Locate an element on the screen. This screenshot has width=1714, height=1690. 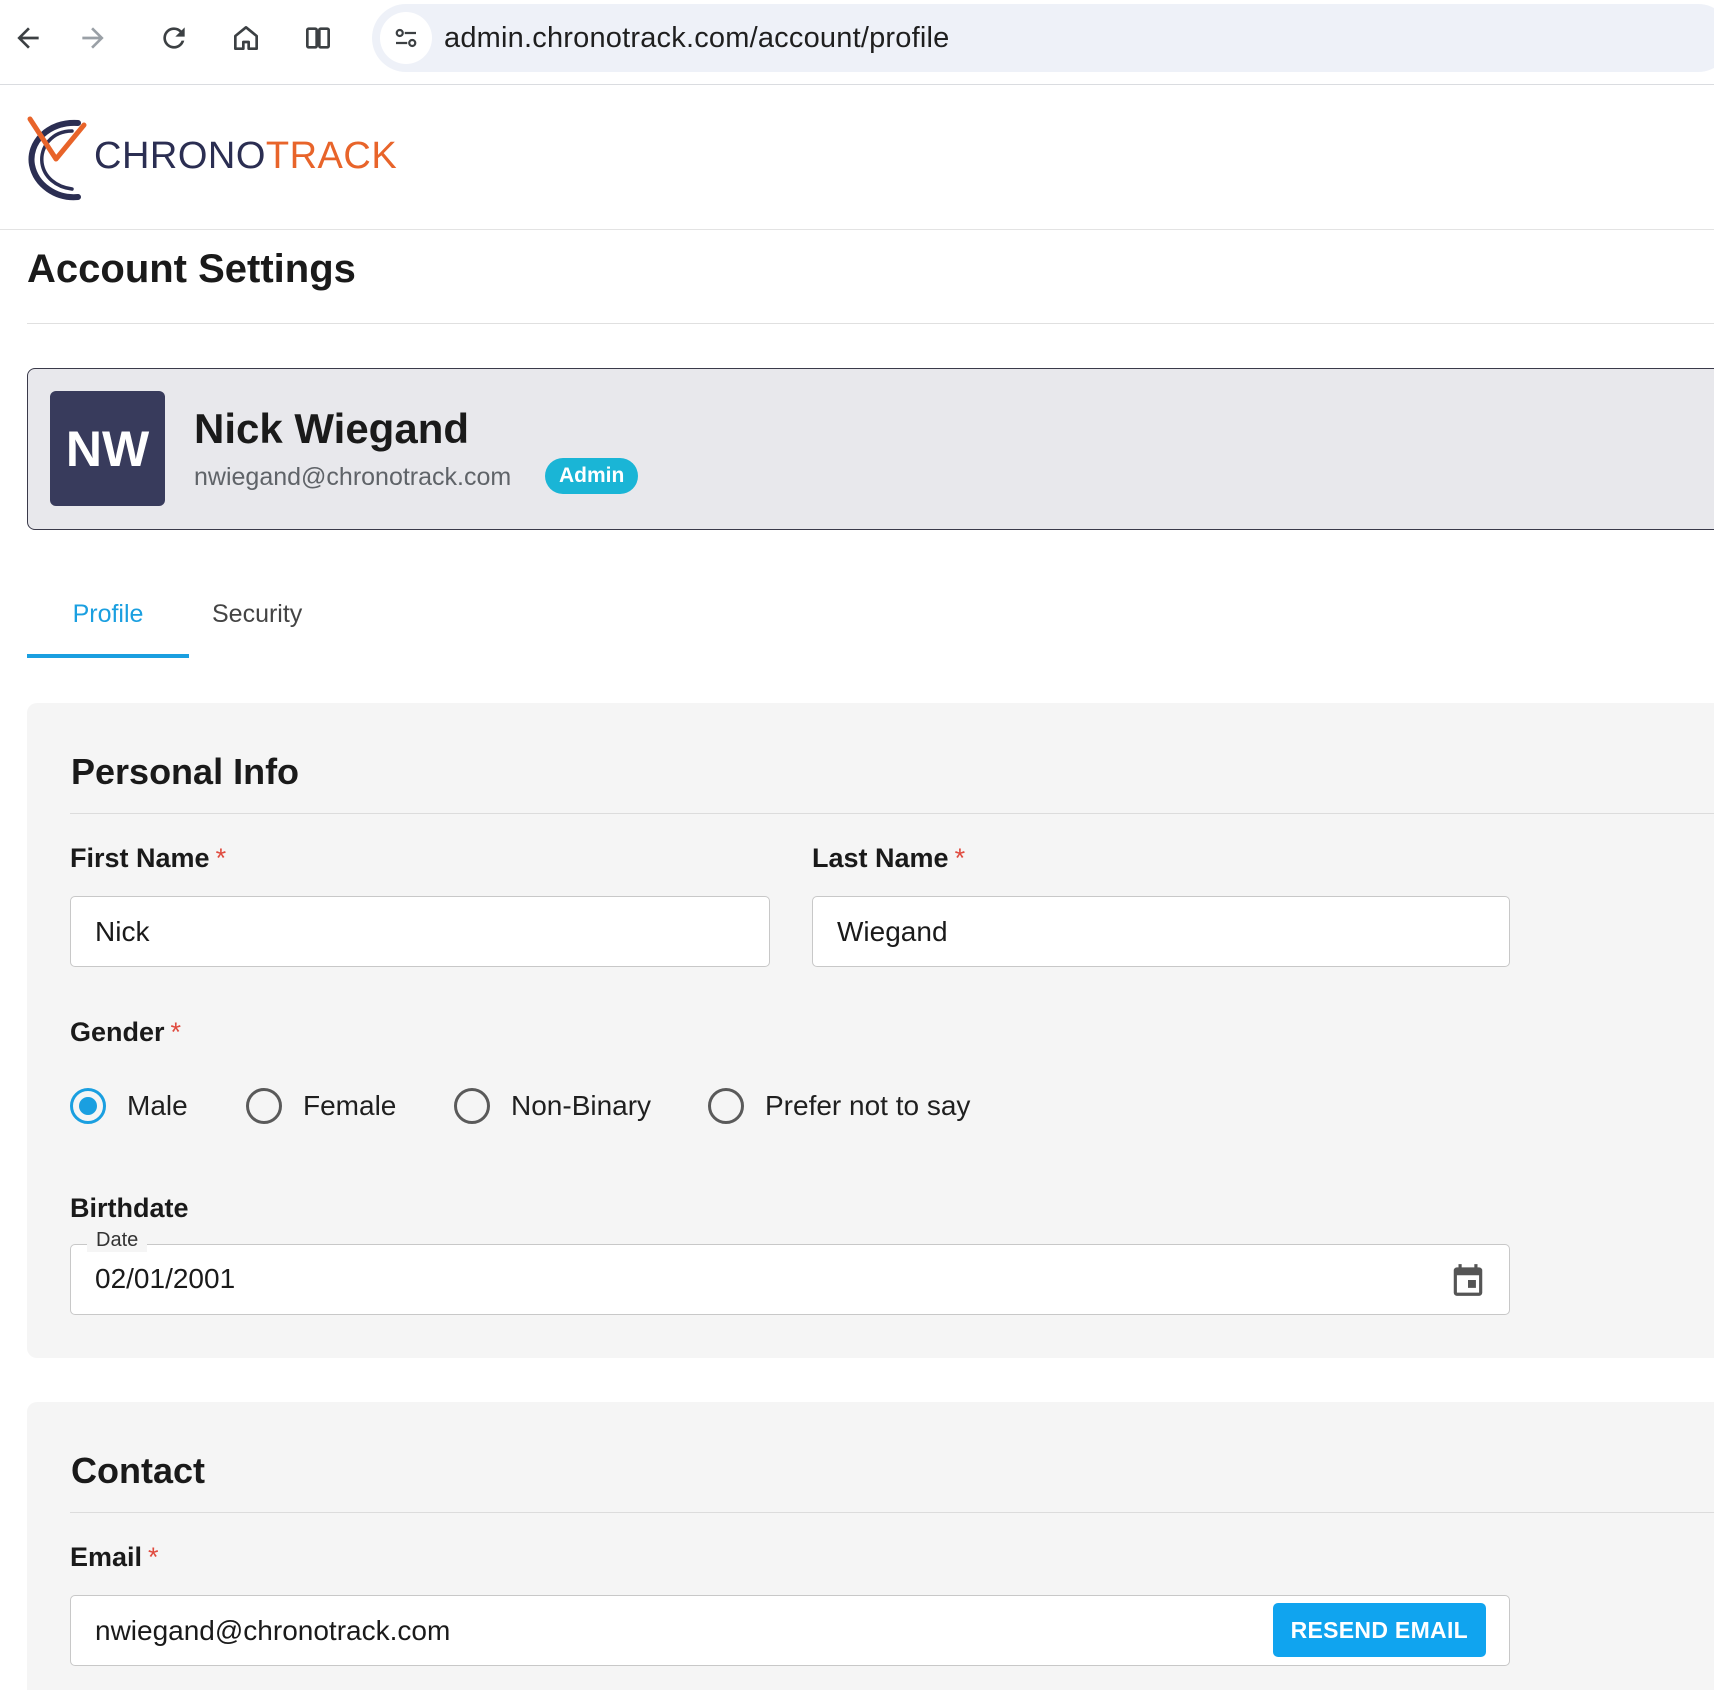
url-text: admin.chronotrack.com/account/profile is located at coordinates (696, 38).